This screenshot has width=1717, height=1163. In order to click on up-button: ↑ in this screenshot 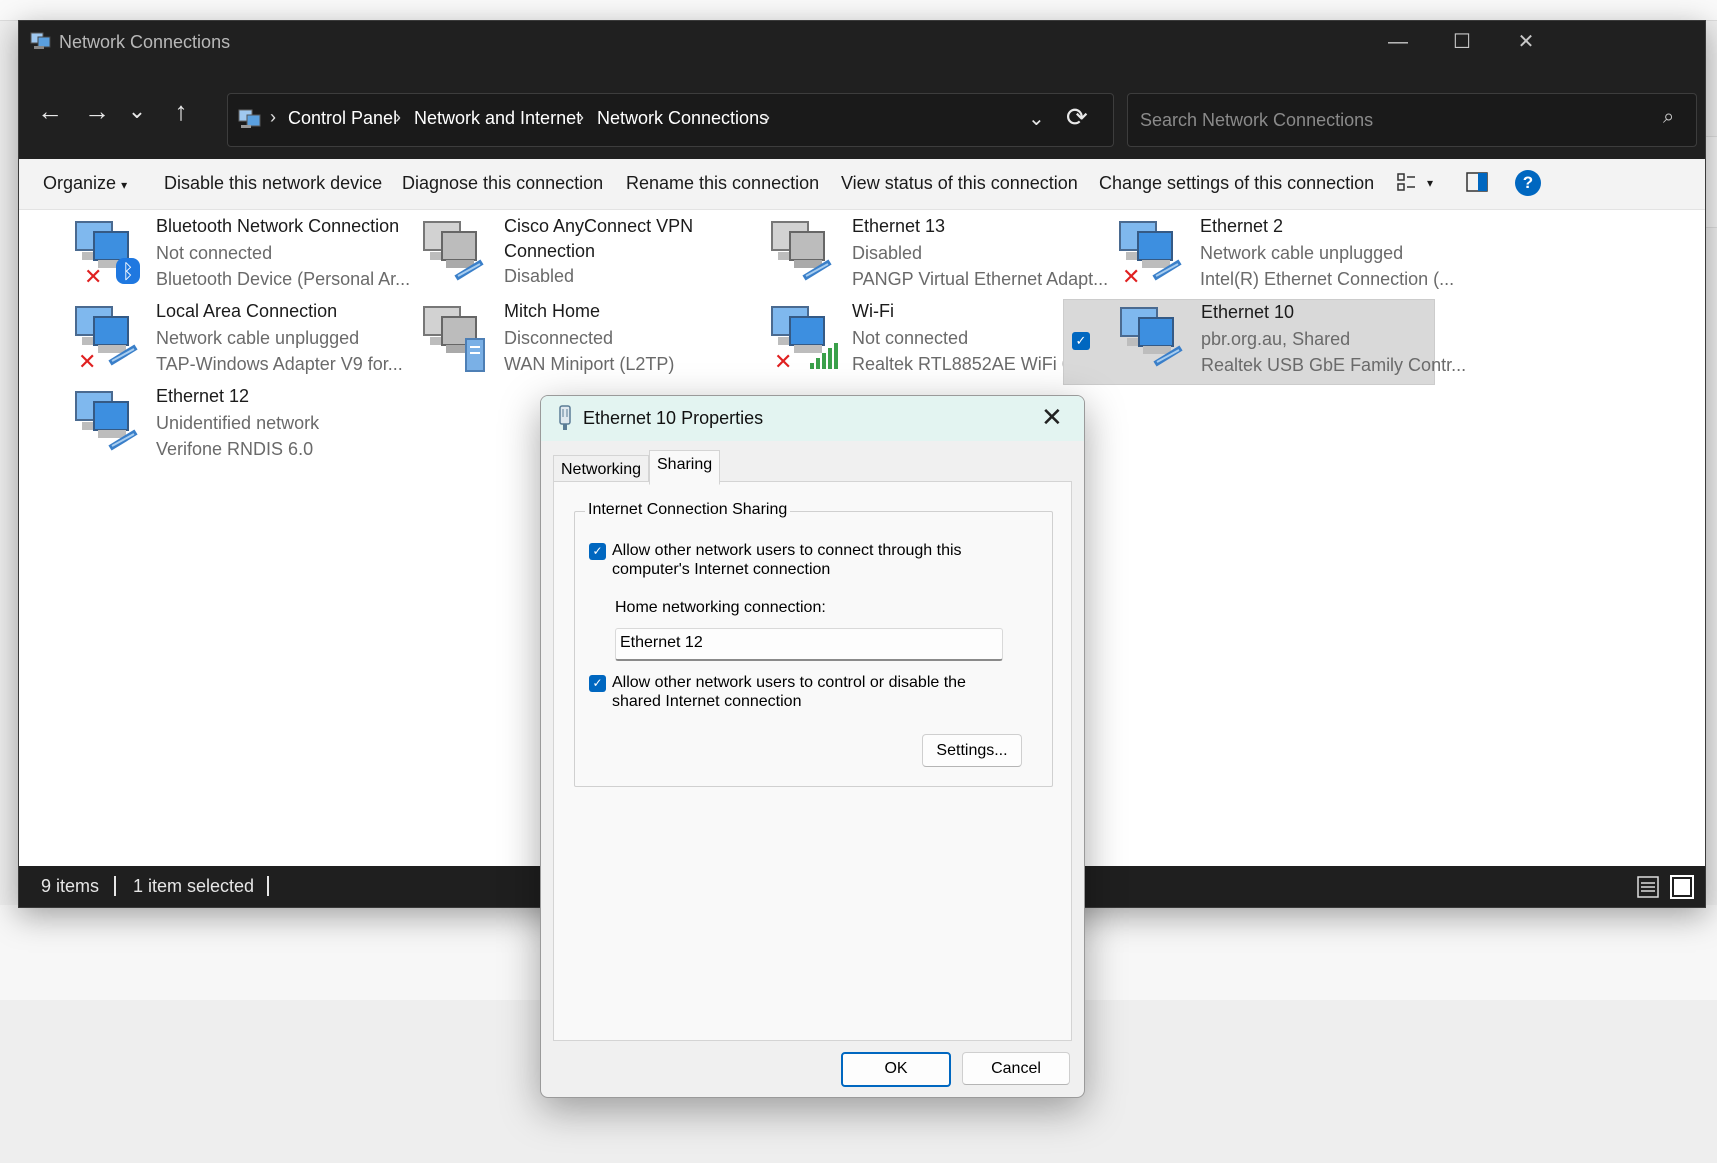, I will do `click(181, 111)`.